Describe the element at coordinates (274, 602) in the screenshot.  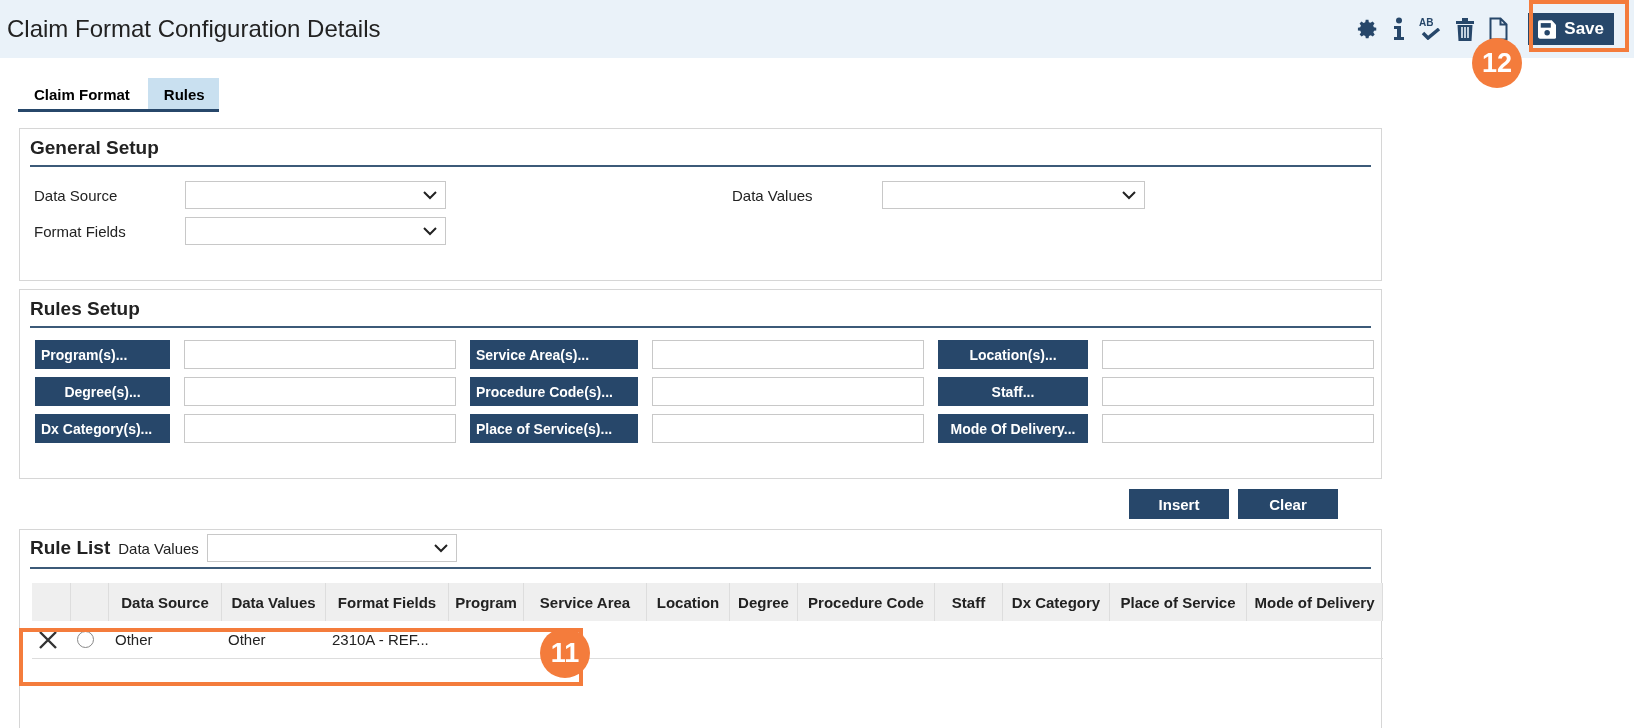
I see `column-header: Data Values` at that location.